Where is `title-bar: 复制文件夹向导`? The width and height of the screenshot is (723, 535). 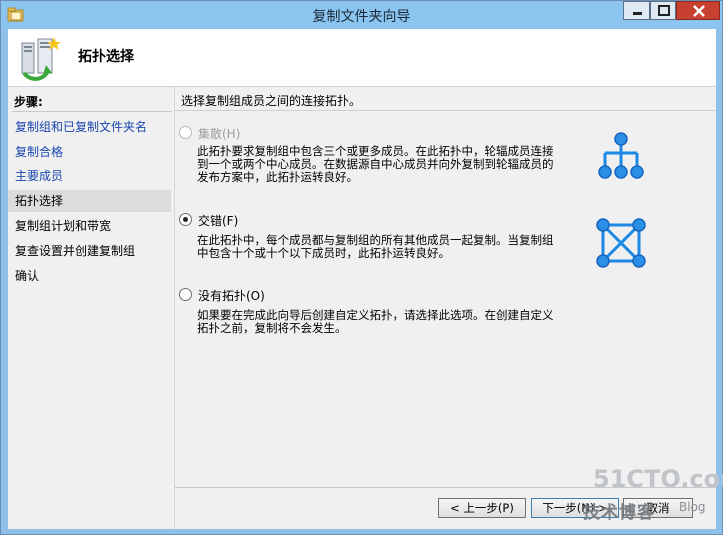 title-bar: 复制文件夹向导 is located at coordinates (361, 14).